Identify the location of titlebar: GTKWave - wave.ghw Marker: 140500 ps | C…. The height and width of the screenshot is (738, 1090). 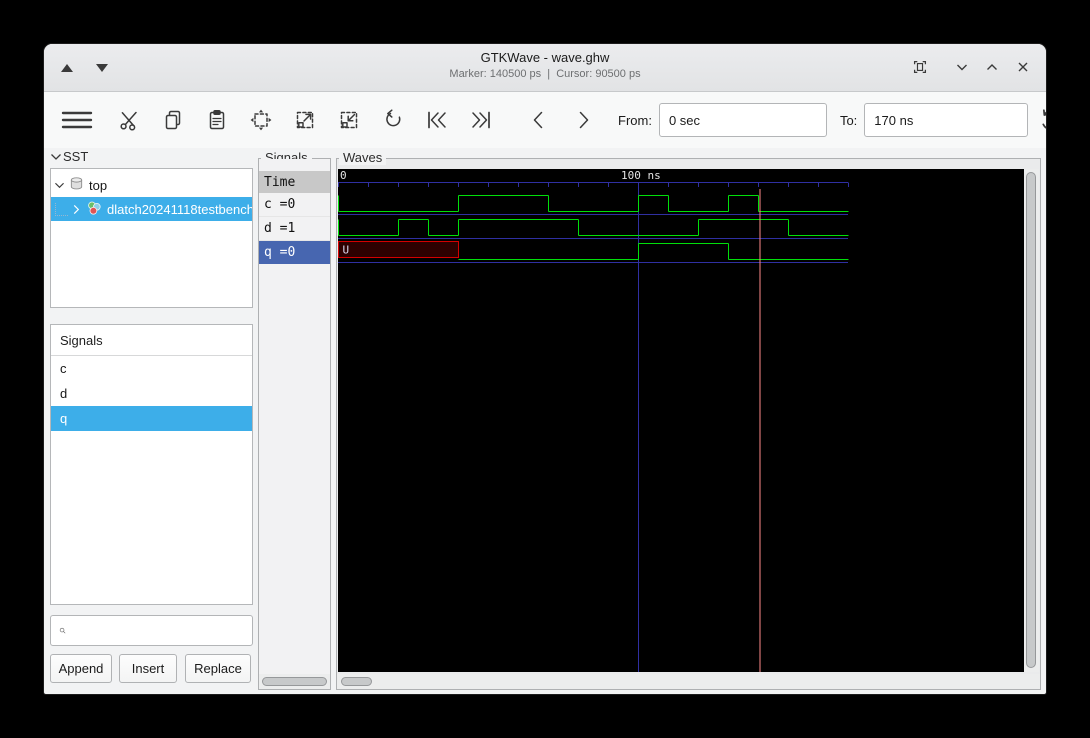
(545, 68).